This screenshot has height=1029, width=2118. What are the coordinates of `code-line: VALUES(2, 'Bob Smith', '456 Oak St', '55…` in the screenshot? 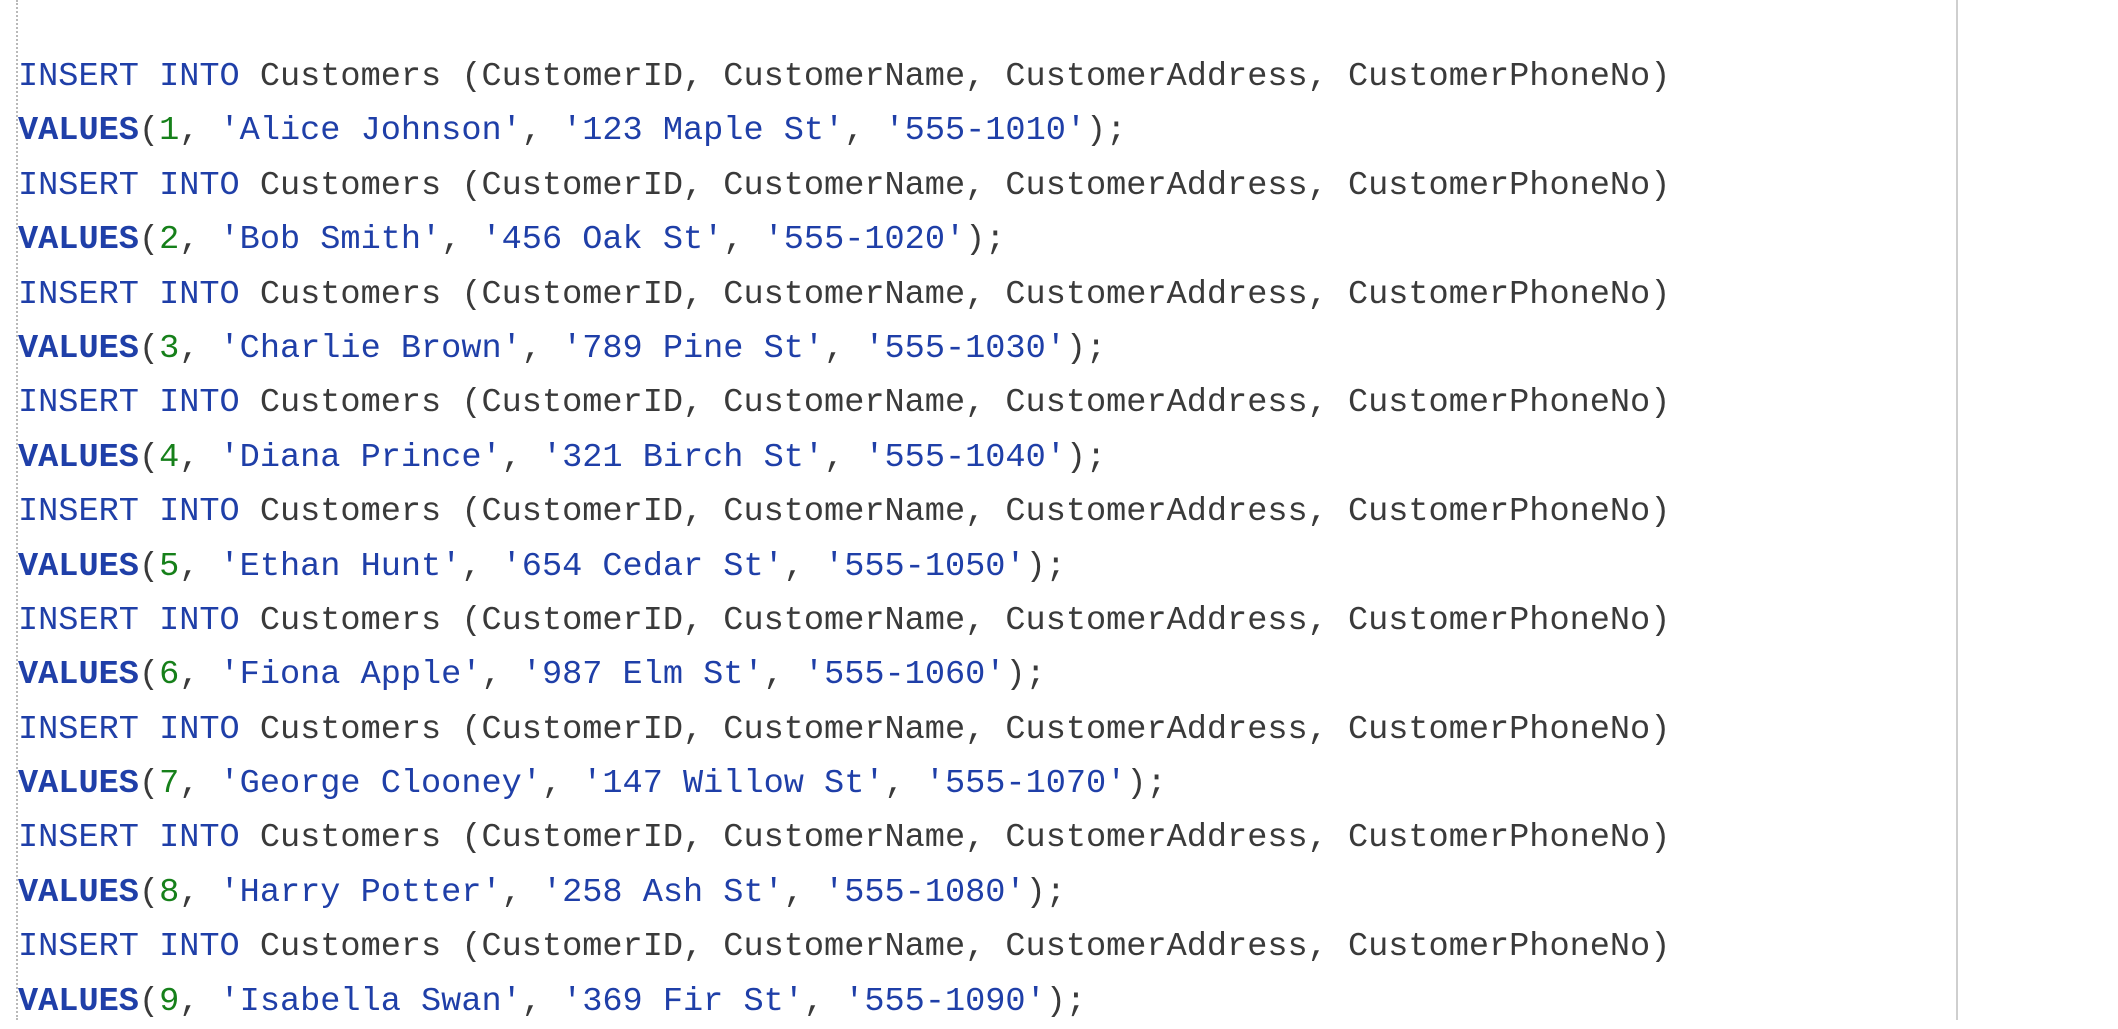 It's located at (844, 240).